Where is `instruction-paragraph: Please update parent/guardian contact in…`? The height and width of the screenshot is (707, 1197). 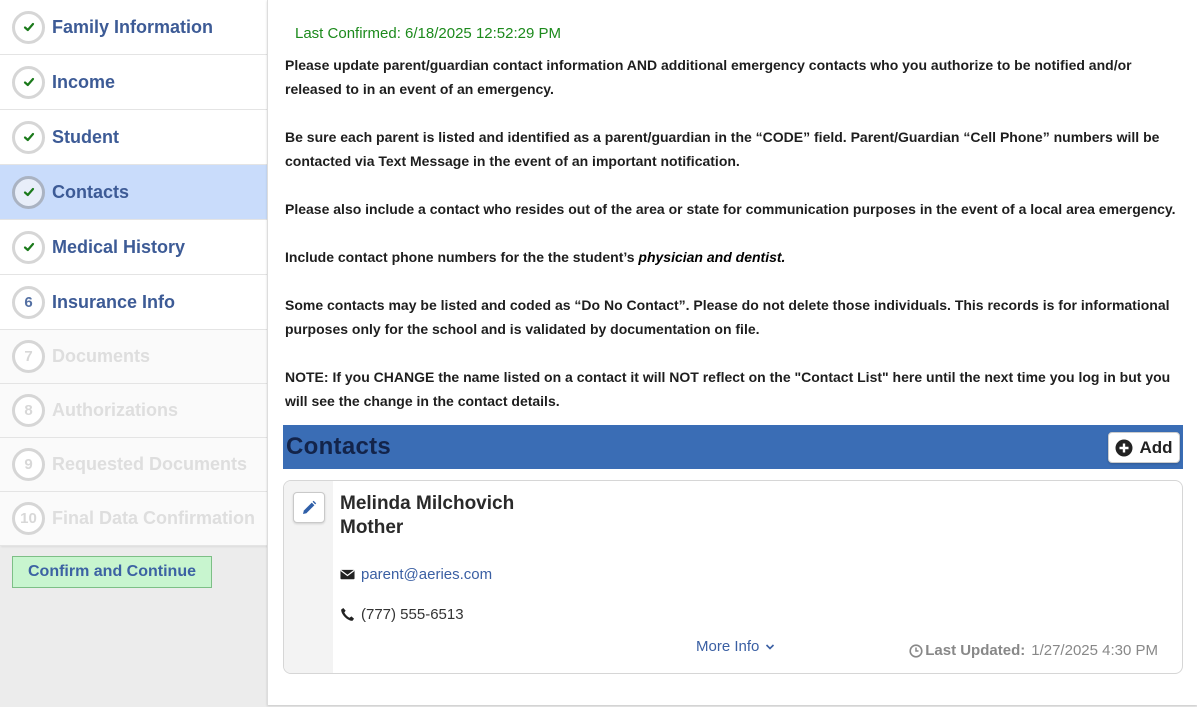 instruction-paragraph: Please update parent/guardian contact in… is located at coordinates (708, 77).